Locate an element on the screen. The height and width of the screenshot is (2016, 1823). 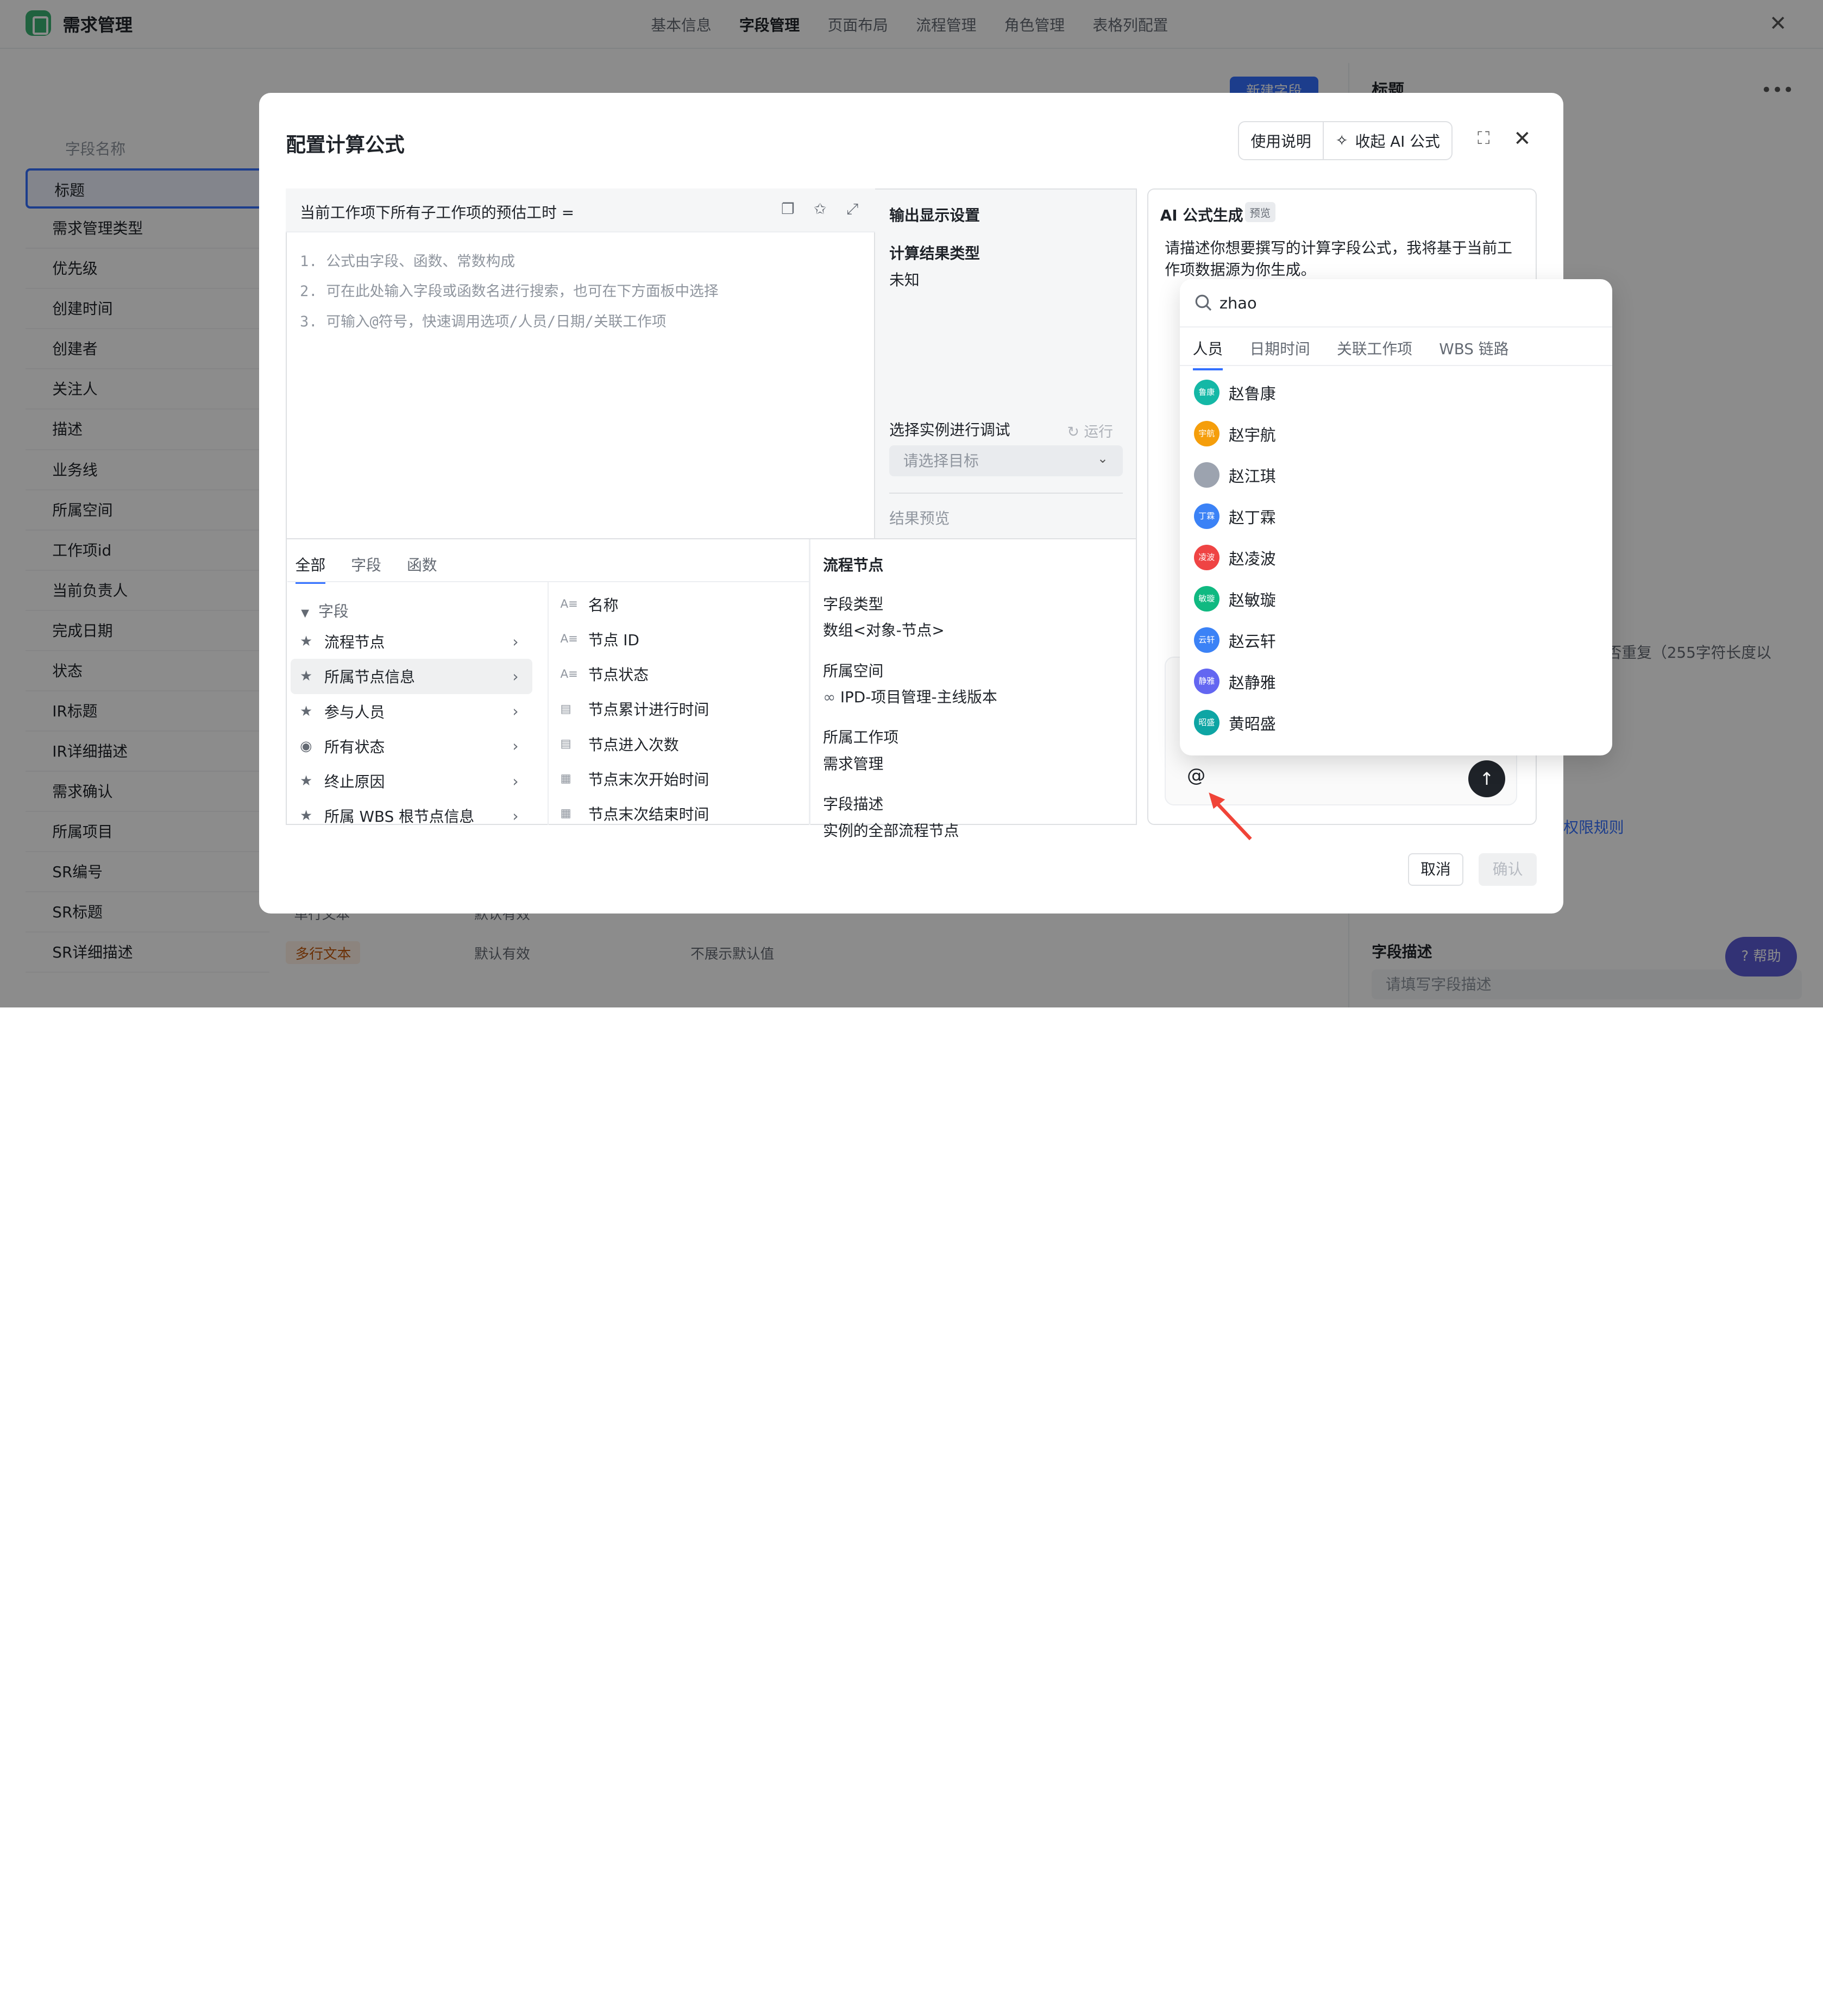
sub-field-item: ▦ 节点末次开始时间 is located at coordinates (682, 778).